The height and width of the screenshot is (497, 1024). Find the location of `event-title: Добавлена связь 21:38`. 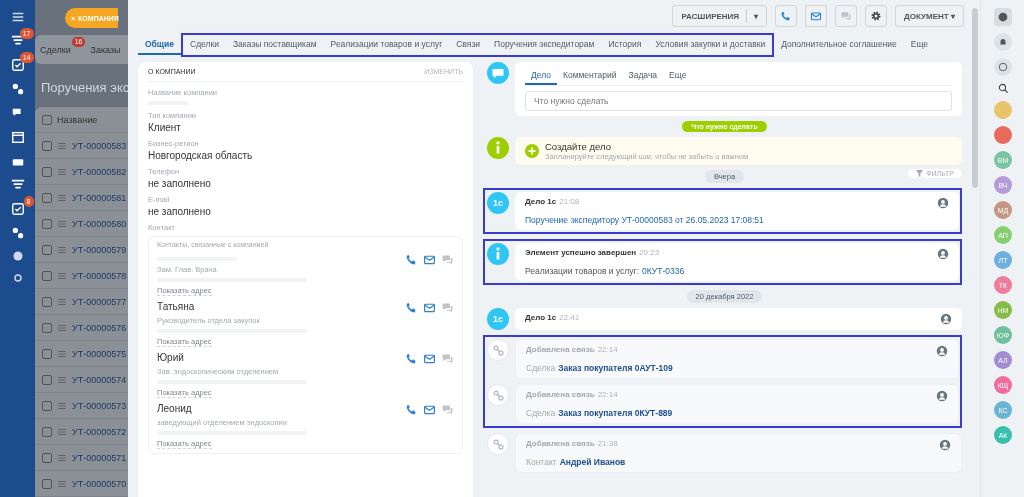

event-title: Добавлена связь 21:38 is located at coordinates (572, 444).